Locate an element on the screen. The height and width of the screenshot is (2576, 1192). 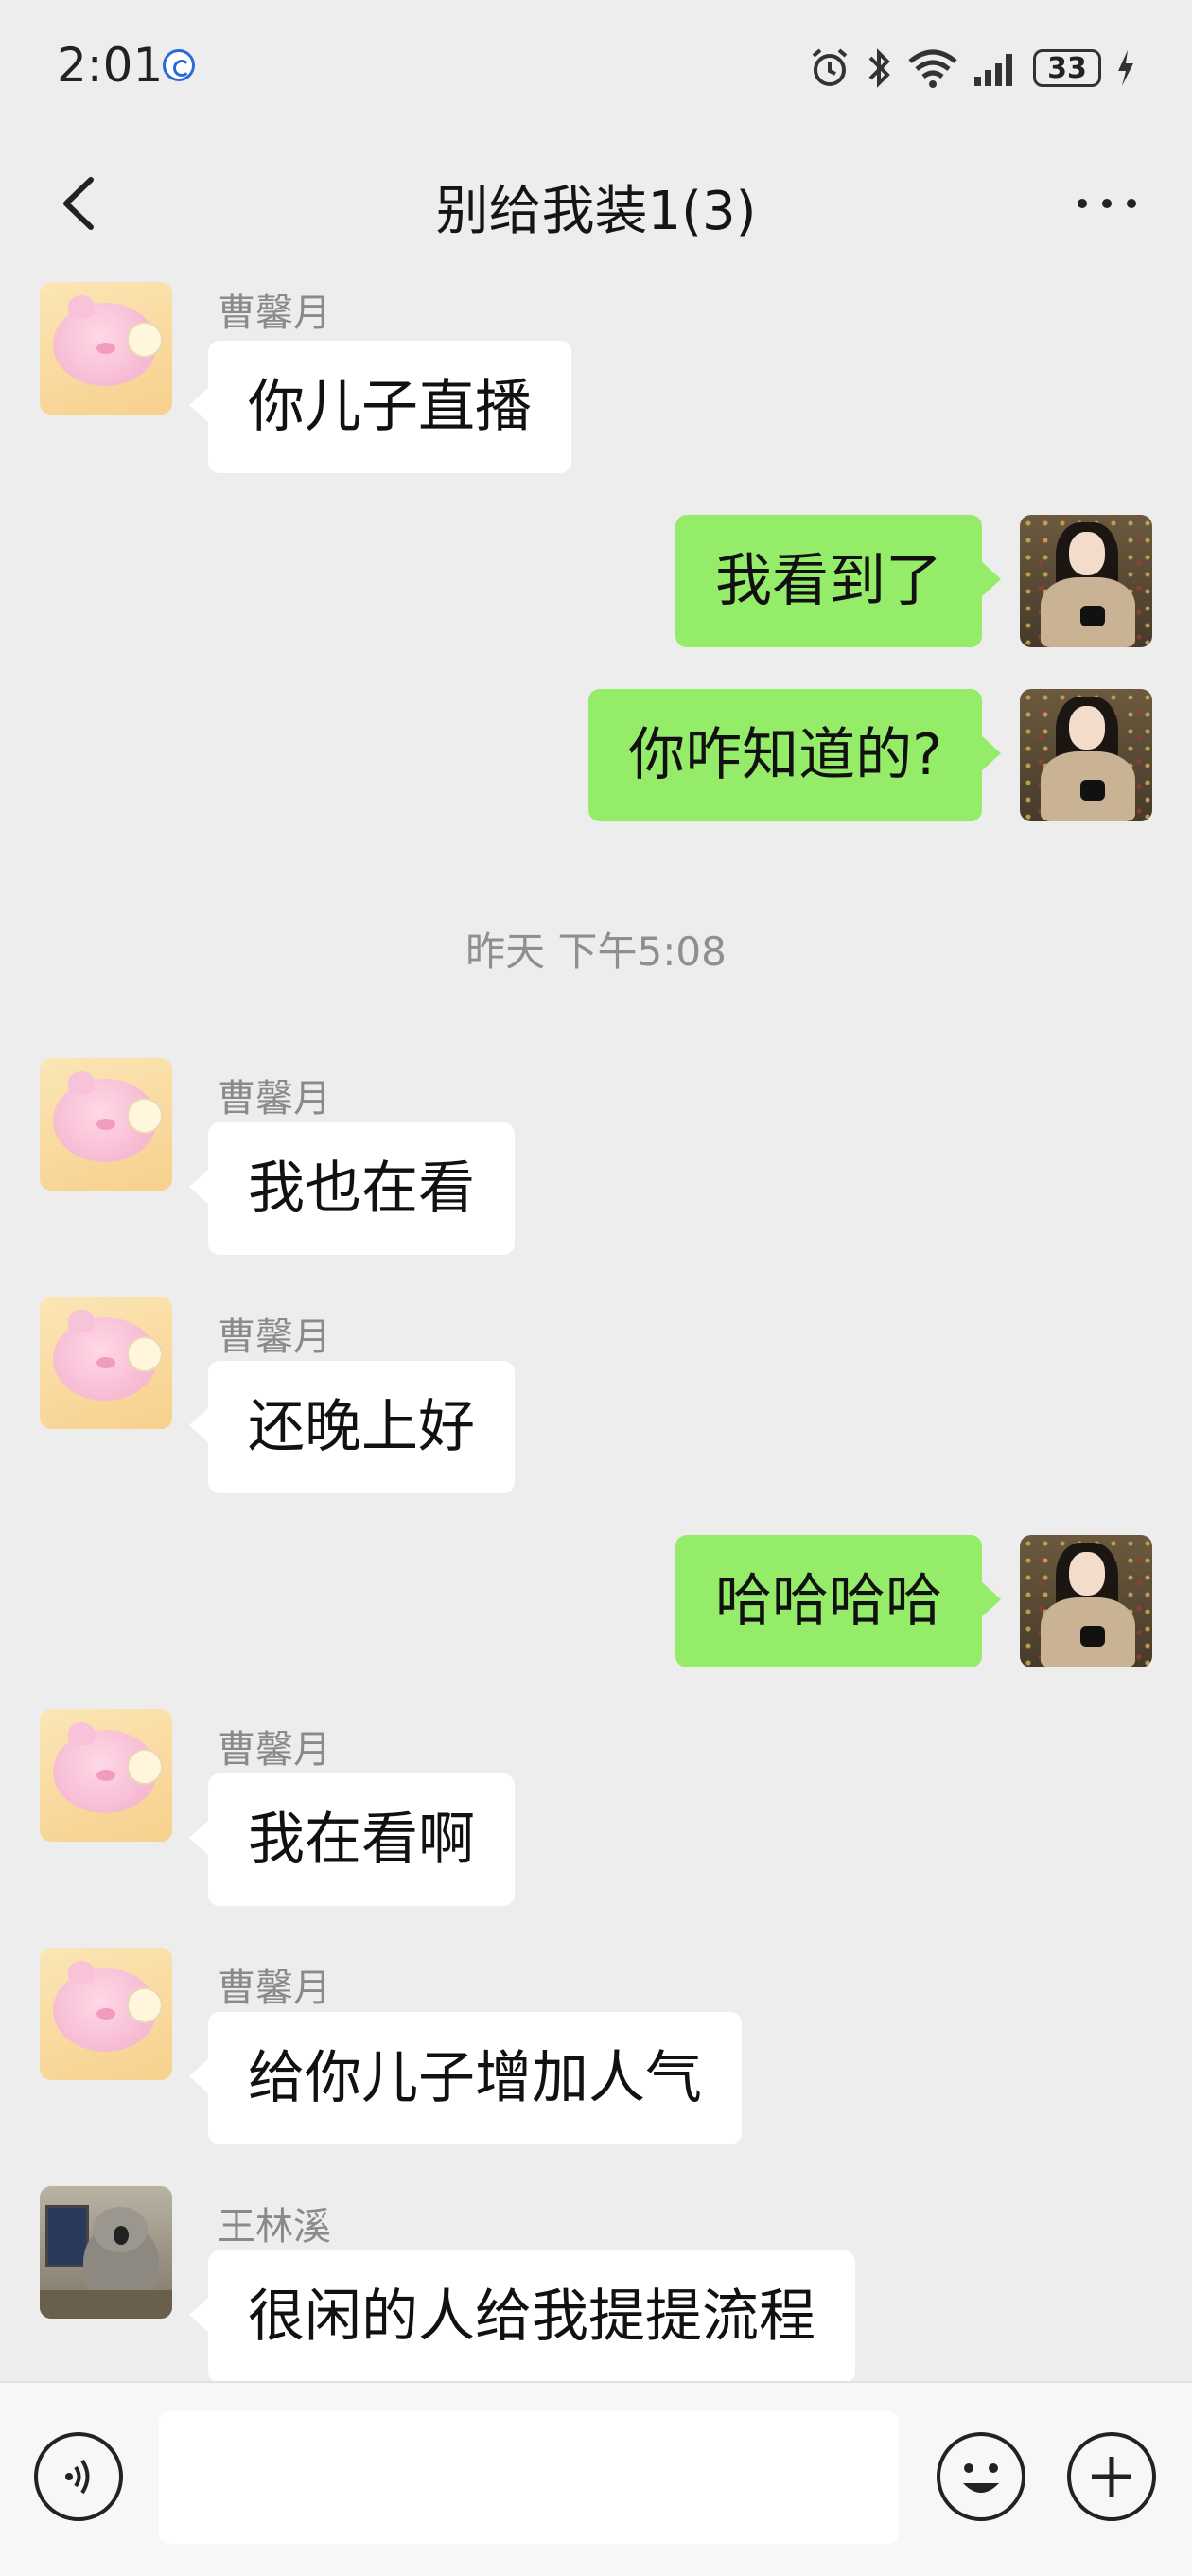
incoming-bubble: 我在看啊 is located at coordinates (352, 1839).